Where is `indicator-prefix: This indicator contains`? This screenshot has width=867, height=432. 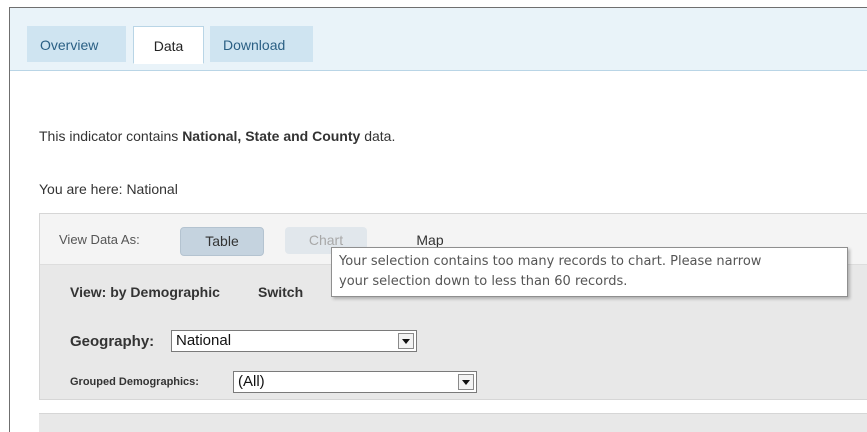
indicator-prefix: This indicator contains is located at coordinates (111, 136).